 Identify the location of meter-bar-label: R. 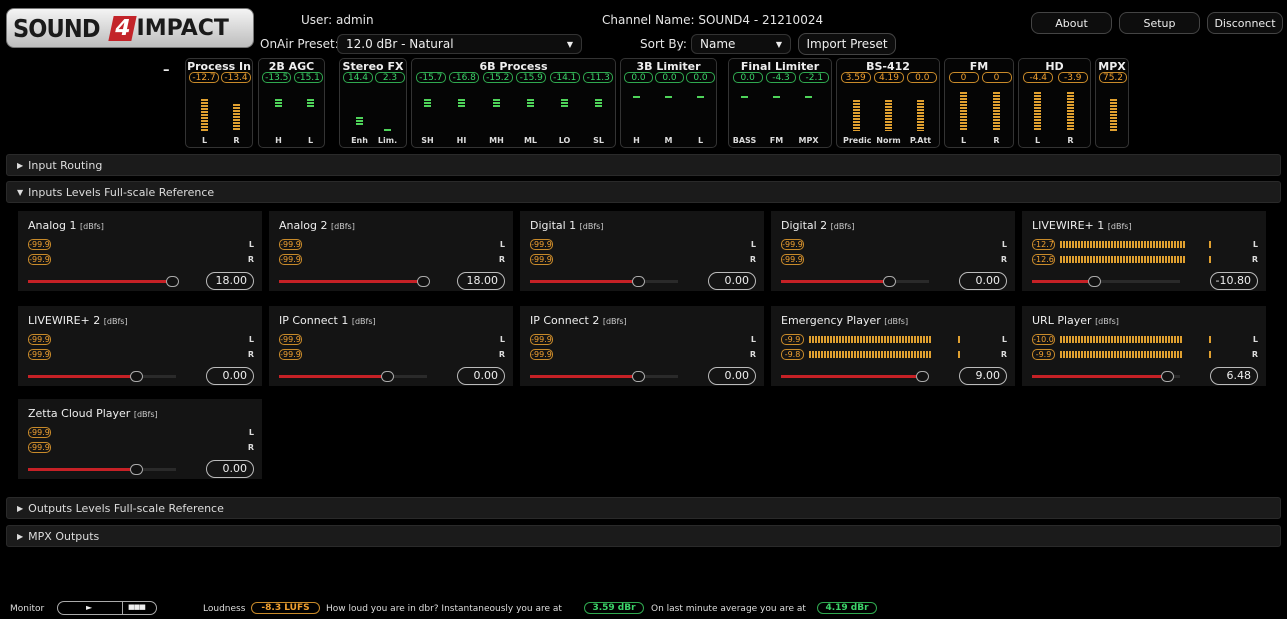
(236, 140).